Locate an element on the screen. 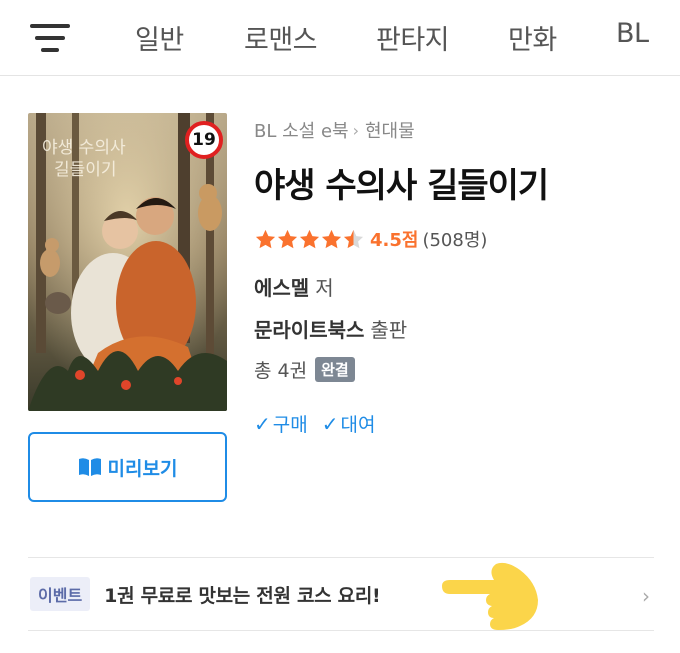 The image size is (680, 653). author-name: 에스멜 is located at coordinates (281, 288).